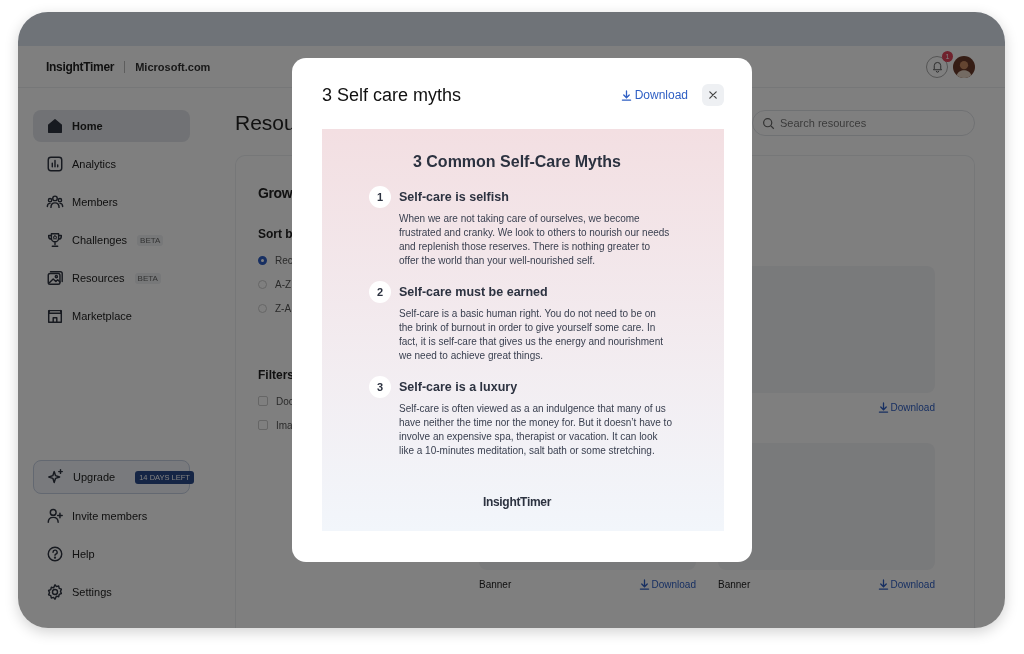 This screenshot has width=1024, height=654. I want to click on myth-text: Self-care is often viewed as a an indulgence that many of us have neither the time nor the money for. But it doesn’t have to involve an expensive spa, therapist or vacation. It can look like a 10-minutes meditation, salt bath or some stretching., so click(535, 430).